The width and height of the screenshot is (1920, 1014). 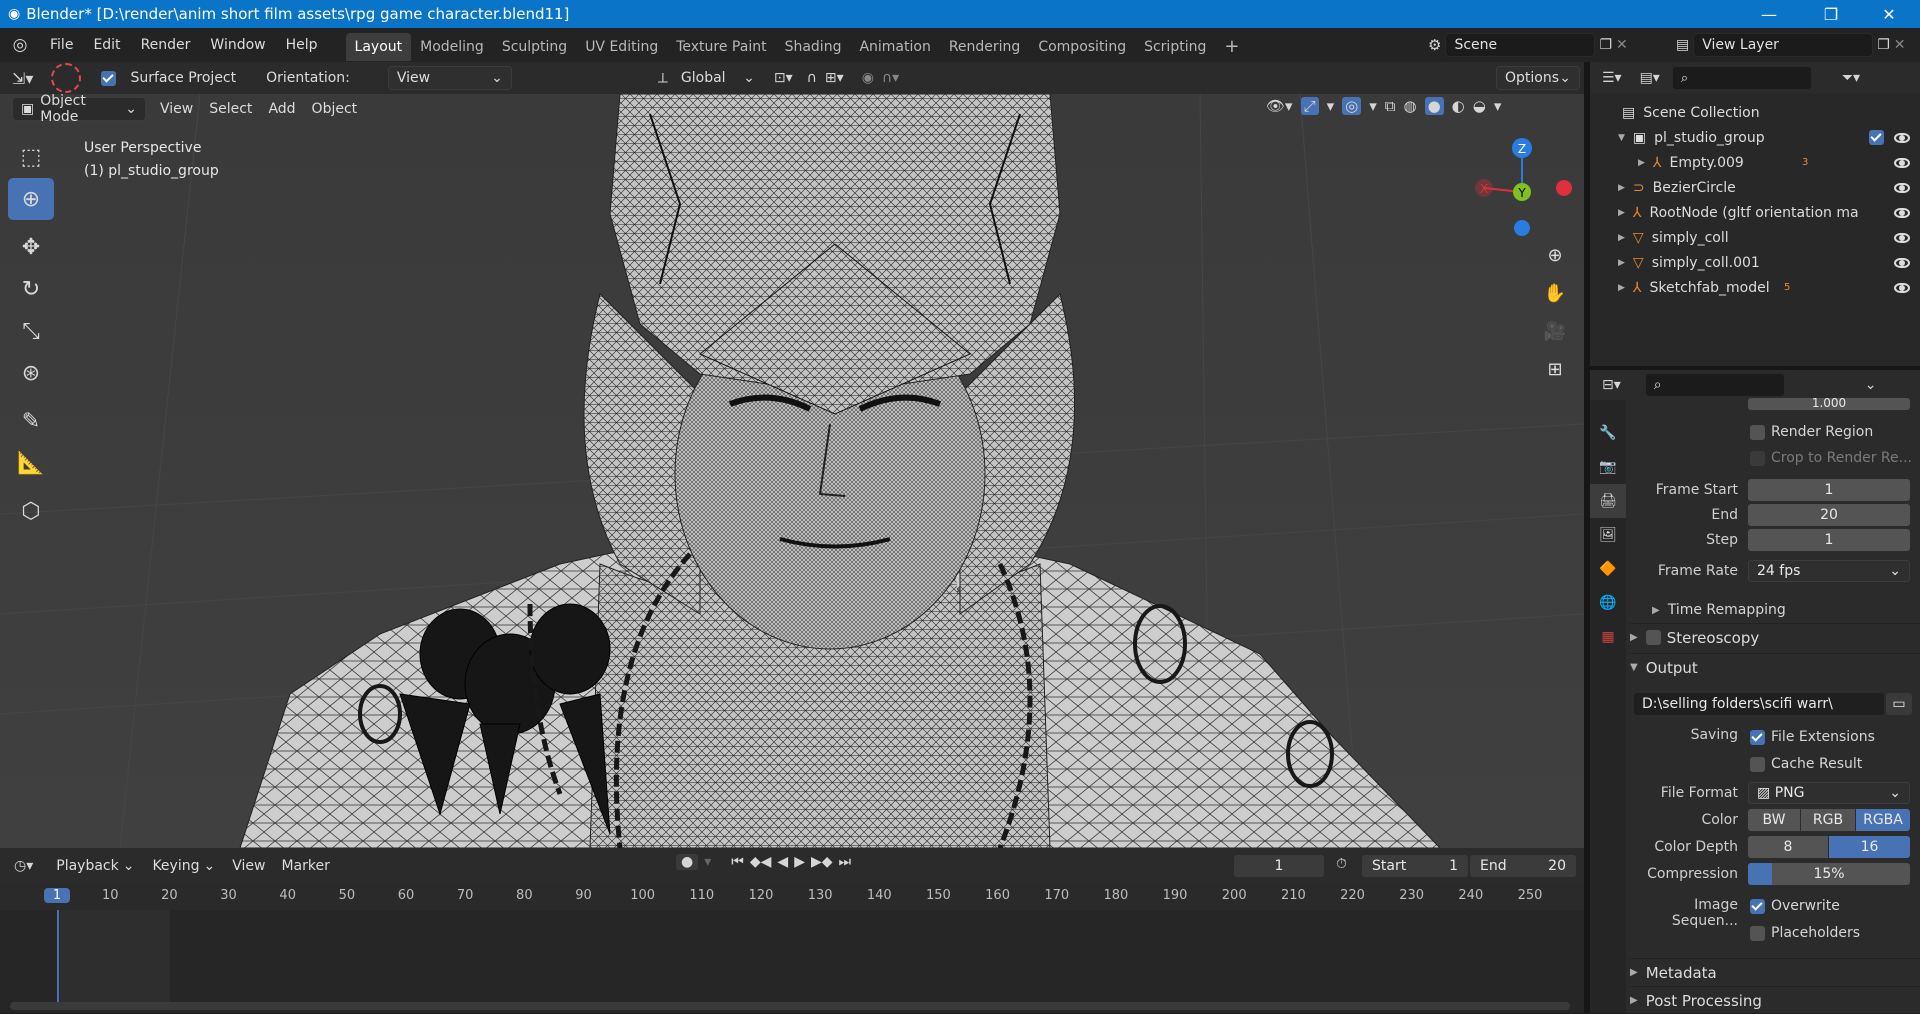 I want to click on menu-add: Add, so click(x=281, y=109).